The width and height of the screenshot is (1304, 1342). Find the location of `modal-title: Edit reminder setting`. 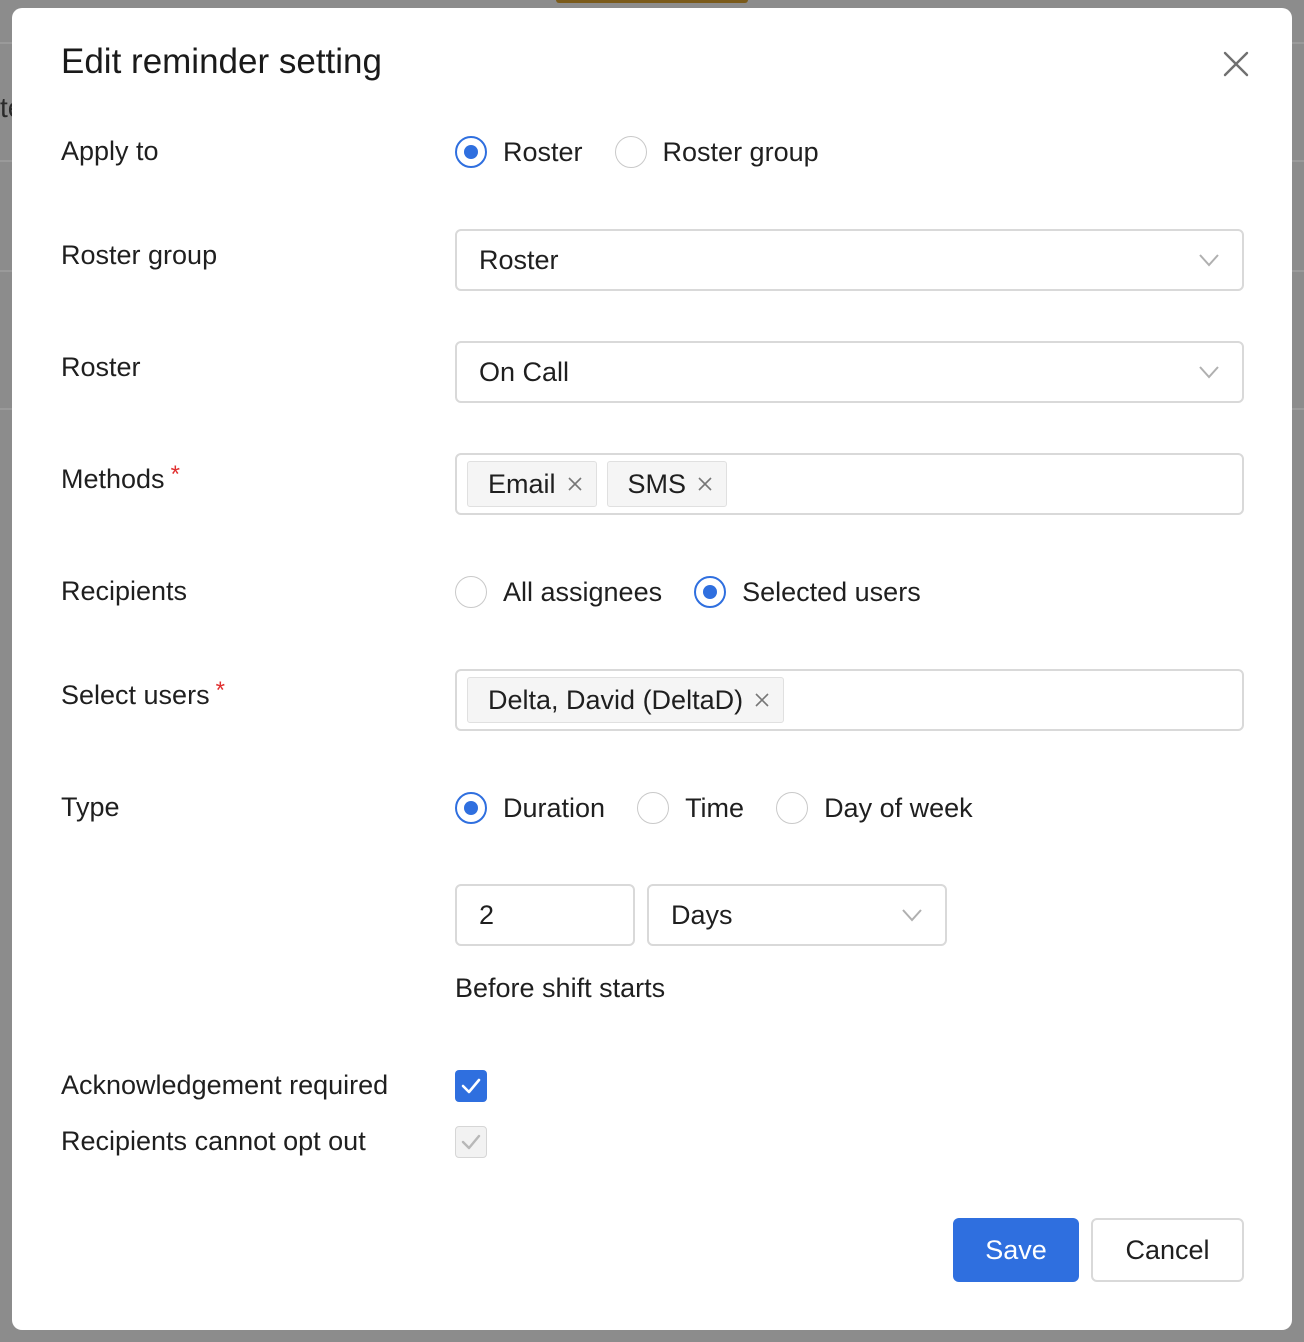

modal-title: Edit reminder setting is located at coordinates (221, 61).